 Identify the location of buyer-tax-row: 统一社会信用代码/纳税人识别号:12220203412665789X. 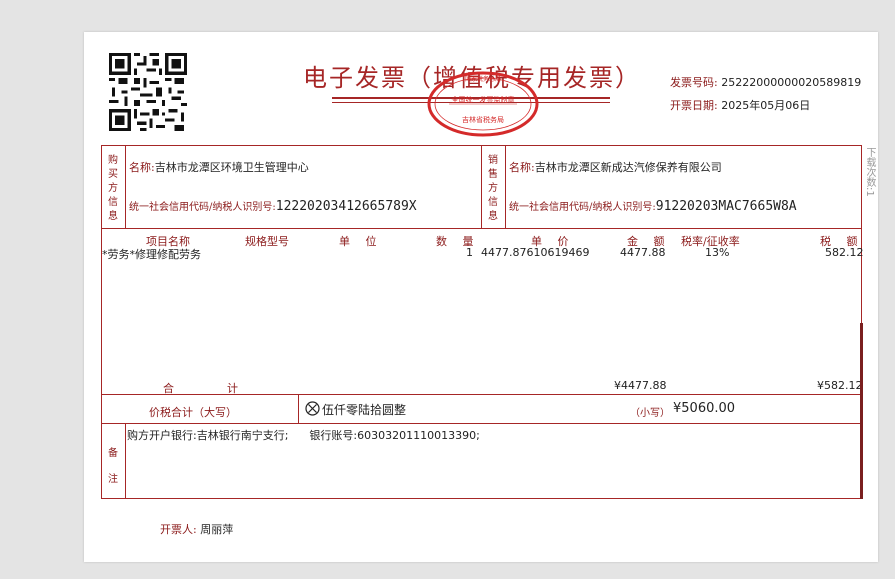
(273, 206).